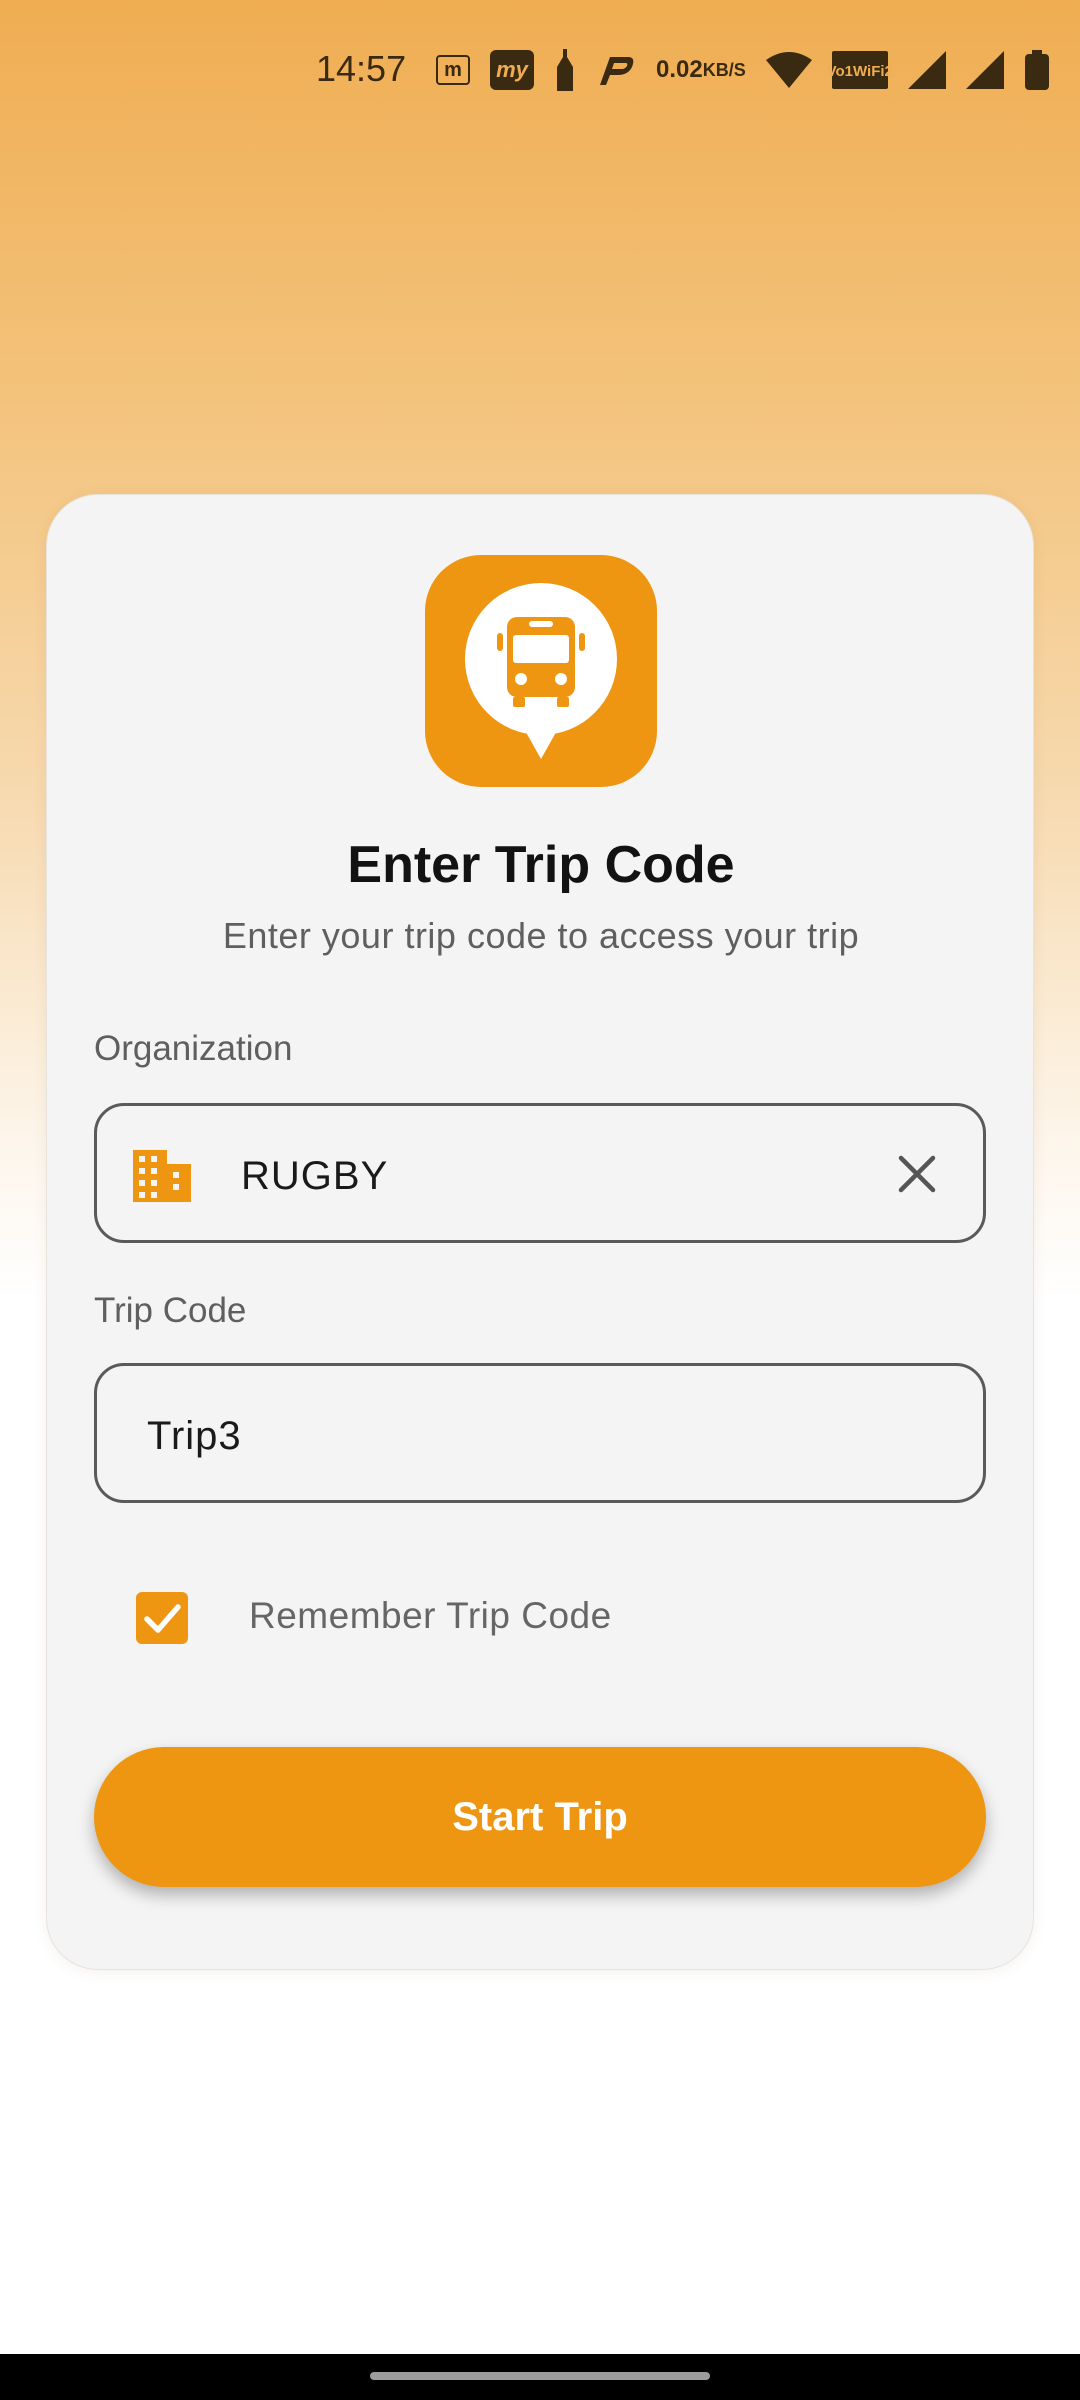 This screenshot has width=1080, height=2400. I want to click on network-speed-unit: KB/S, so click(724, 70).